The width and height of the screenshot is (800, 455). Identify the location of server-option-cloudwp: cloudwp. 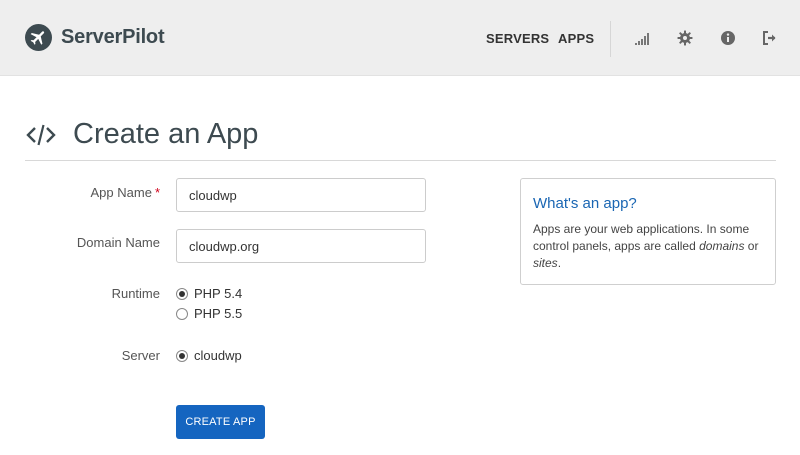
(209, 355).